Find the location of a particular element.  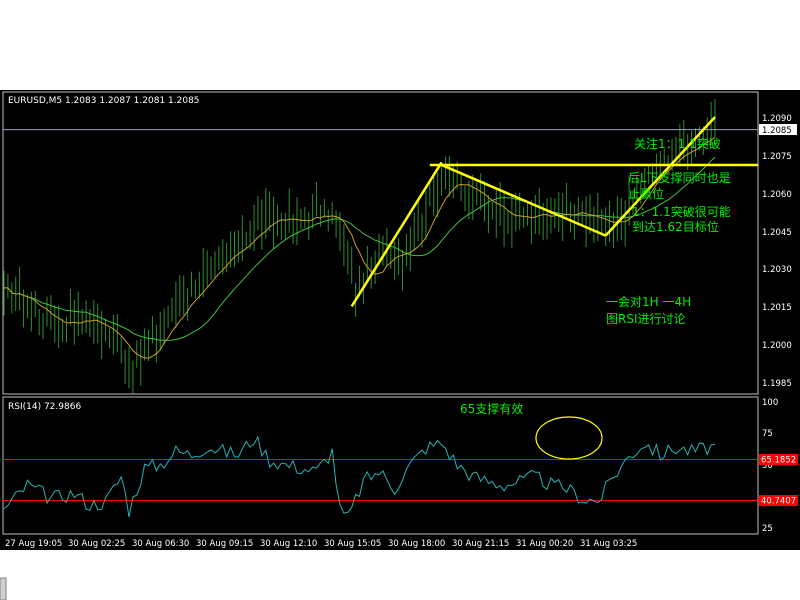

time-tick: 30 Aug 18:00 is located at coordinates (416, 544).